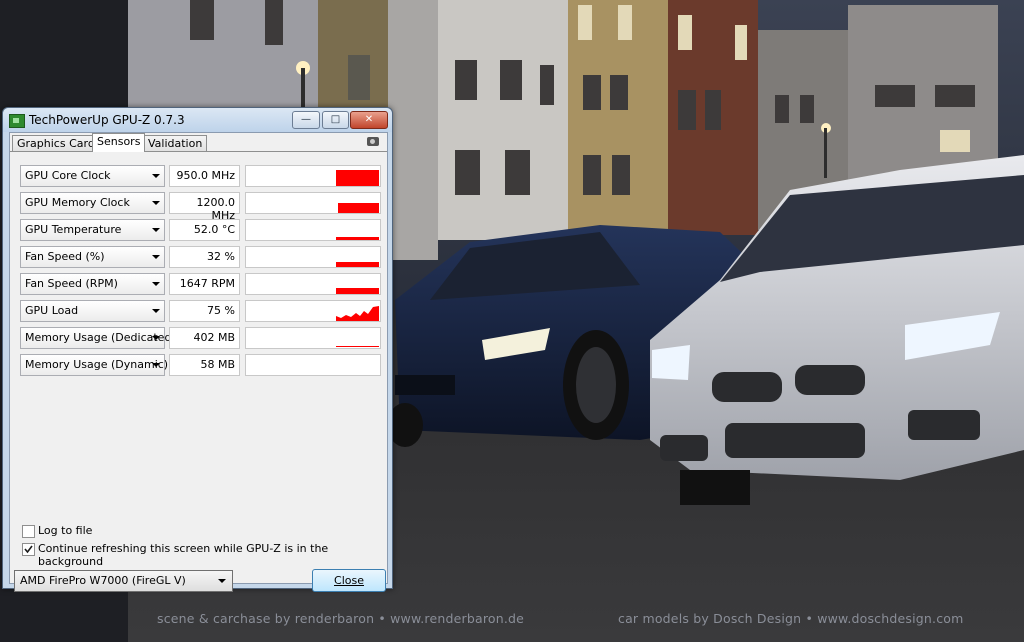  I want to click on sensor-name: GPU Temperature, so click(73, 229).